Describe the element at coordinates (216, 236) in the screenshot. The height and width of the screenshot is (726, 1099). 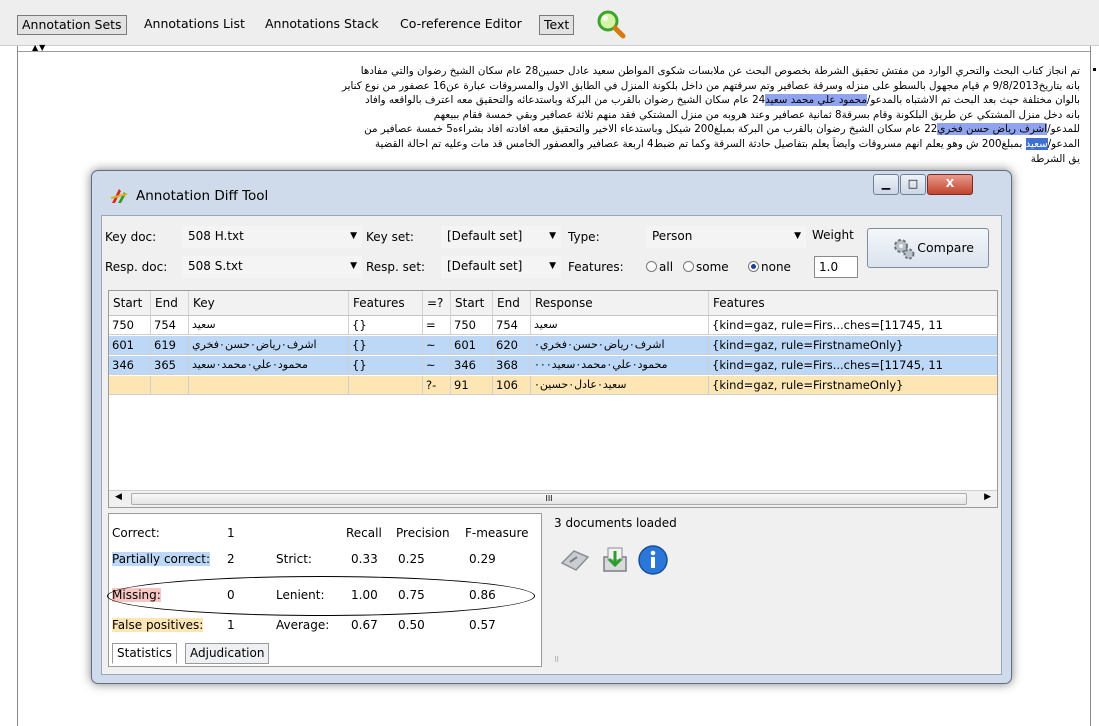
I see `key-doc-value: 508 H.txt` at that location.